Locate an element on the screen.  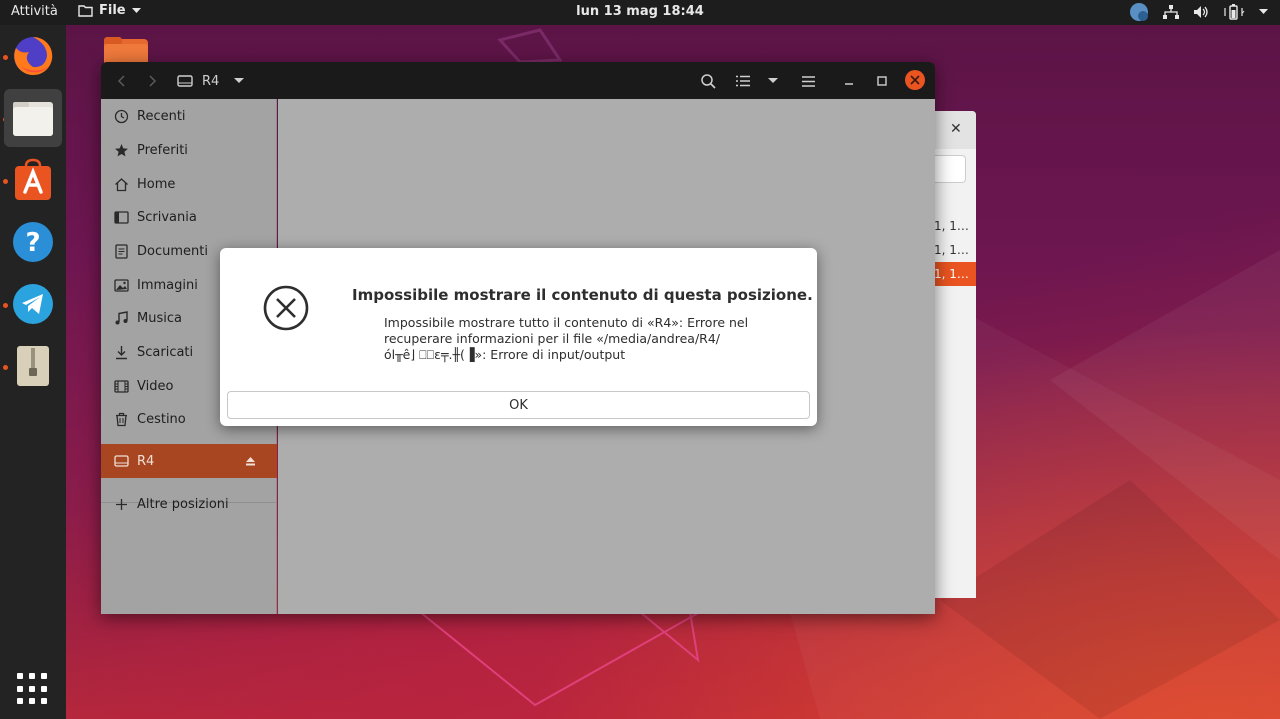
firefox-launcher is located at coordinates (33, 56).